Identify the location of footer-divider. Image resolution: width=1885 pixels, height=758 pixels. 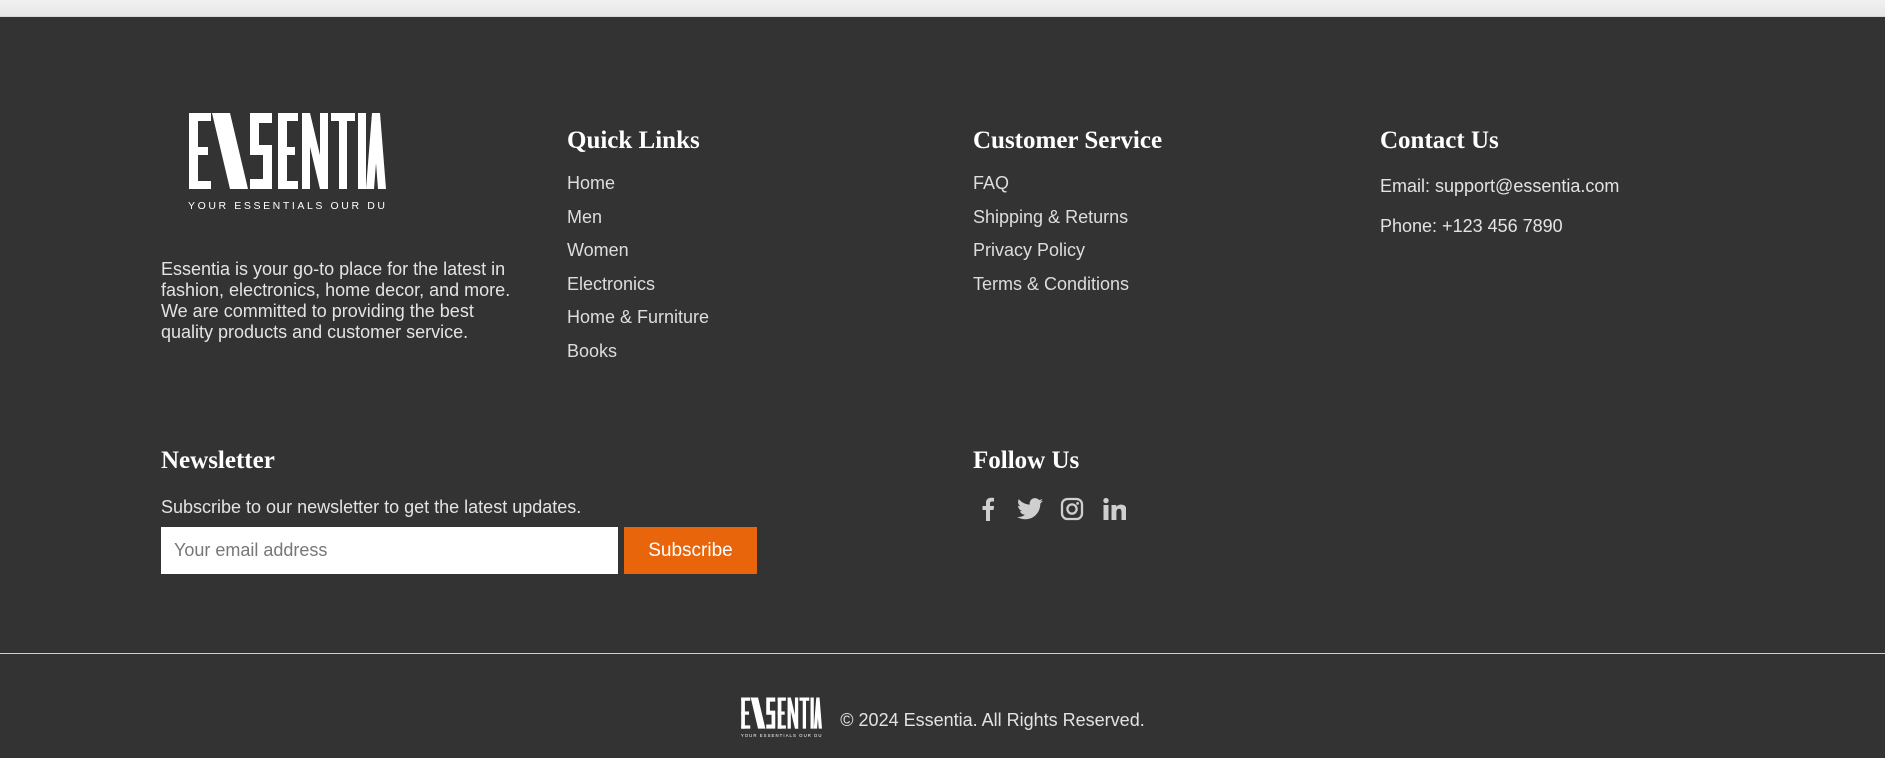
(942, 653).